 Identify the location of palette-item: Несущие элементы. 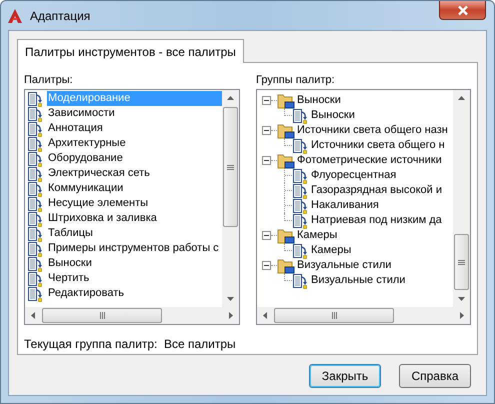
(134, 203).